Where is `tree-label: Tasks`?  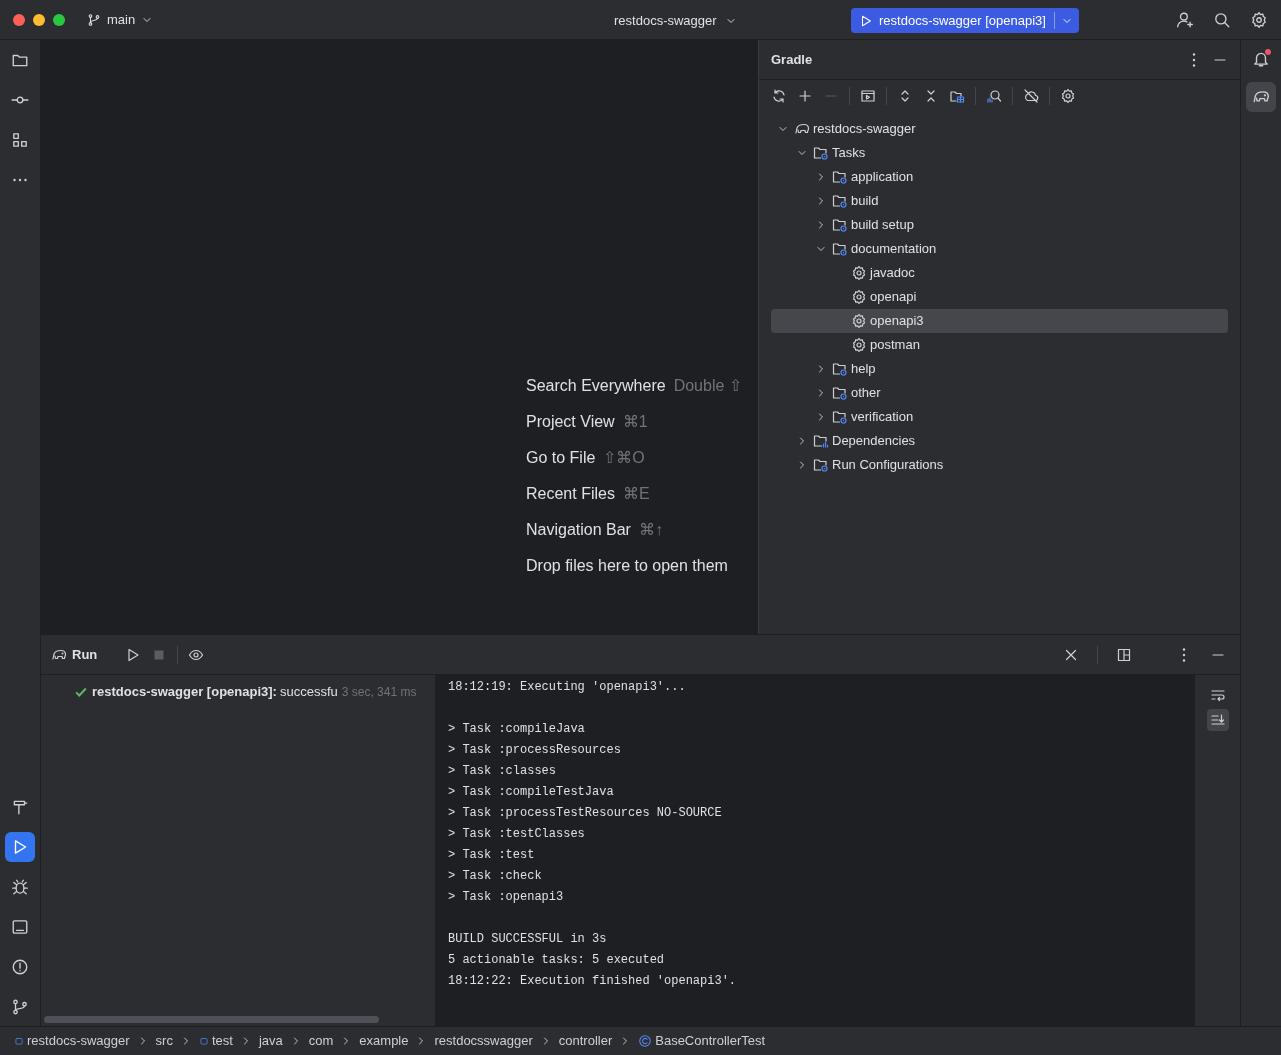 tree-label: Tasks is located at coordinates (849, 153).